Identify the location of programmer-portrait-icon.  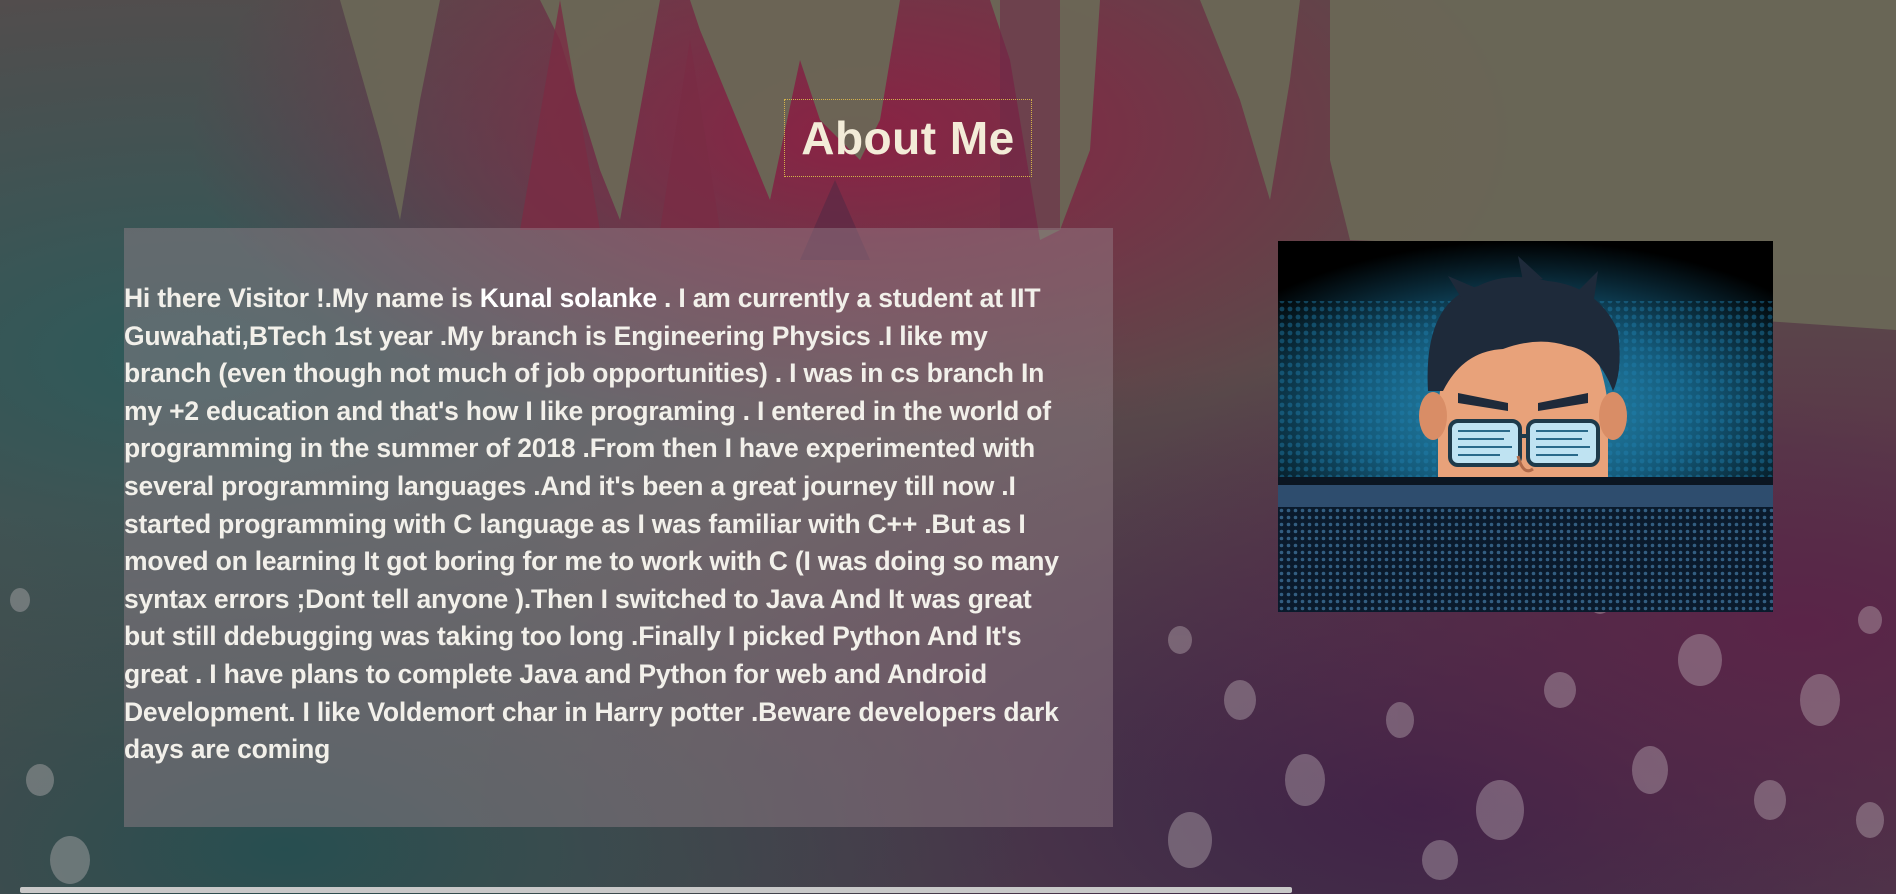
(1525, 426).